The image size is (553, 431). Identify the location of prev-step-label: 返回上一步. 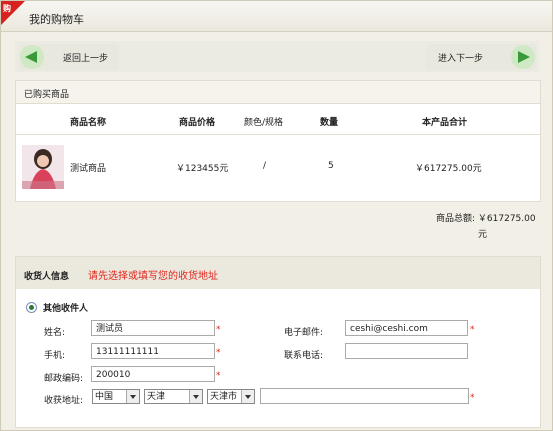
(86, 59).